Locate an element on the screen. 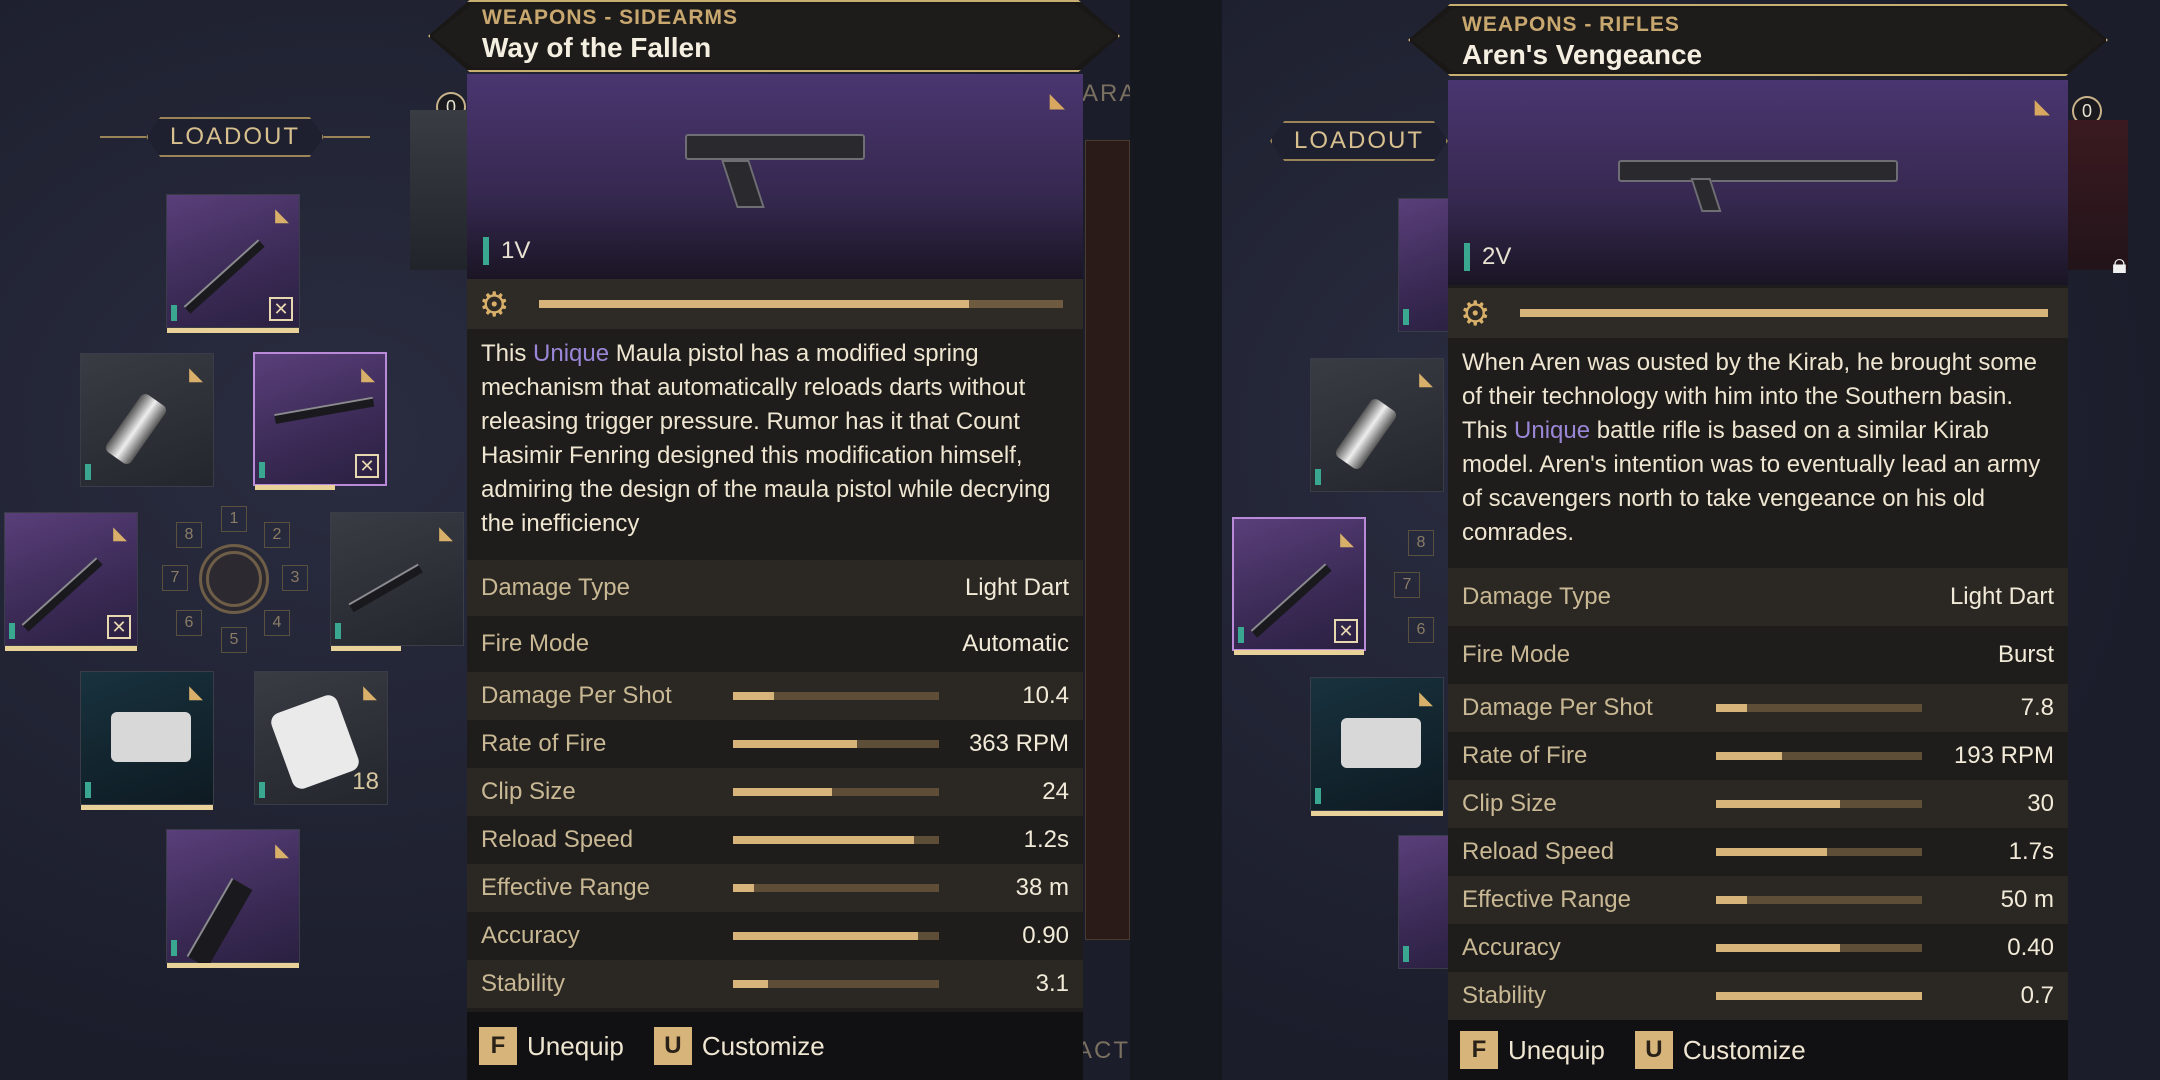 This screenshot has height=1080, width=2160. stat-value: 0.90 is located at coordinates (1045, 935).